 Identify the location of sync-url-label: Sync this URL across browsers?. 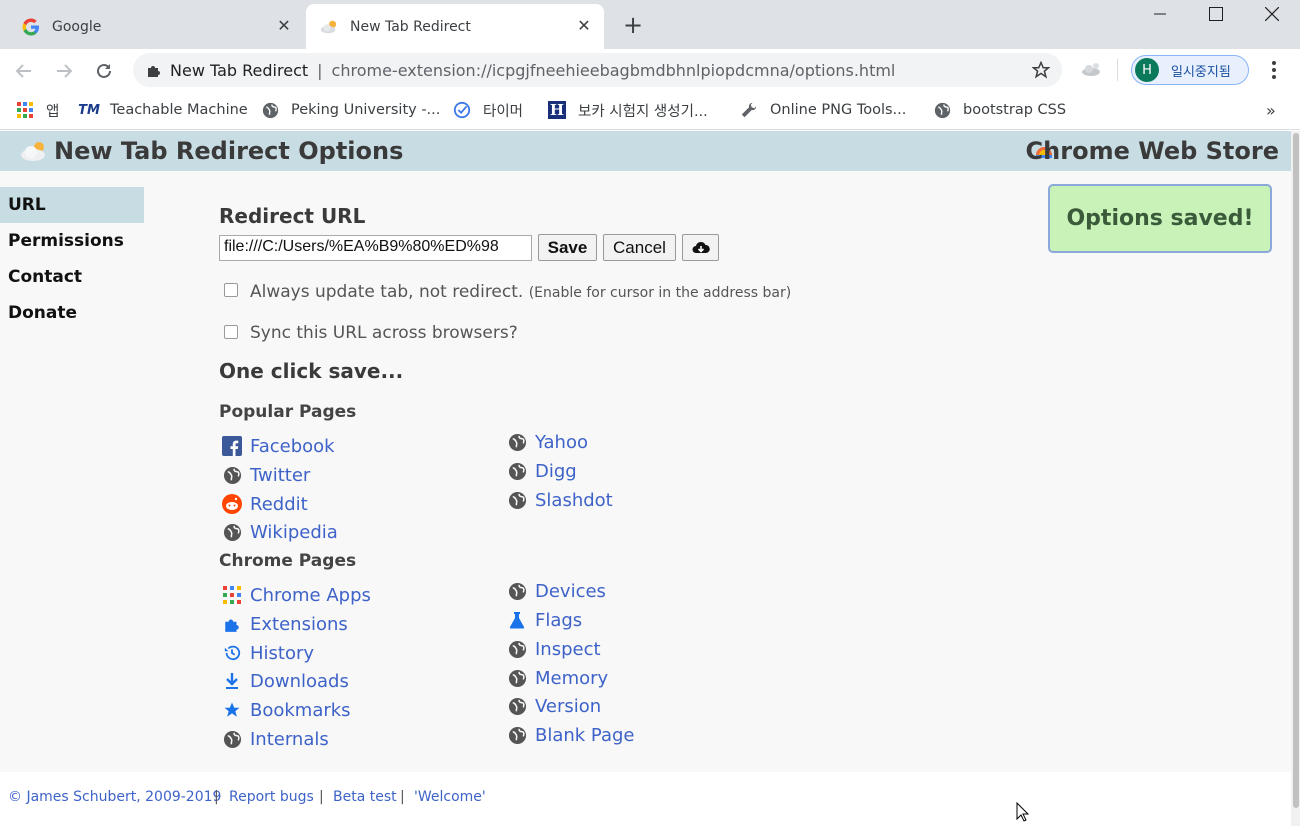
(384, 333).